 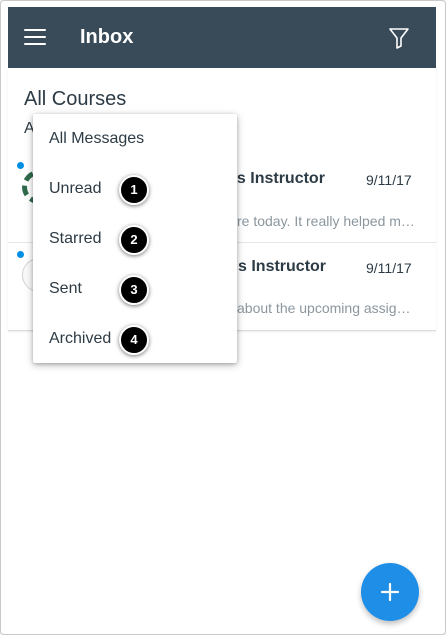 I want to click on callout-badge: 3, so click(x=134, y=290).